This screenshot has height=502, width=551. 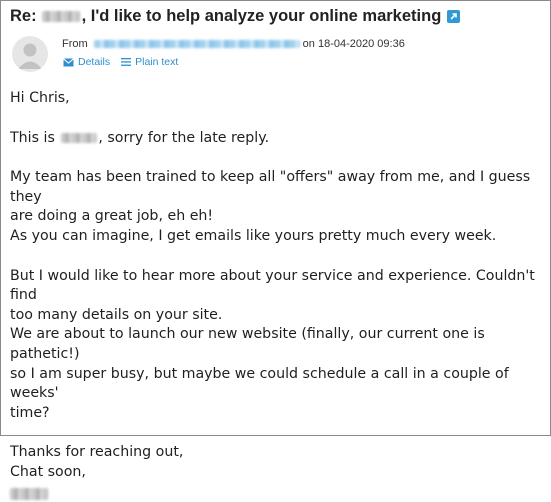 I want to click on details-link: Details, so click(x=86, y=62).